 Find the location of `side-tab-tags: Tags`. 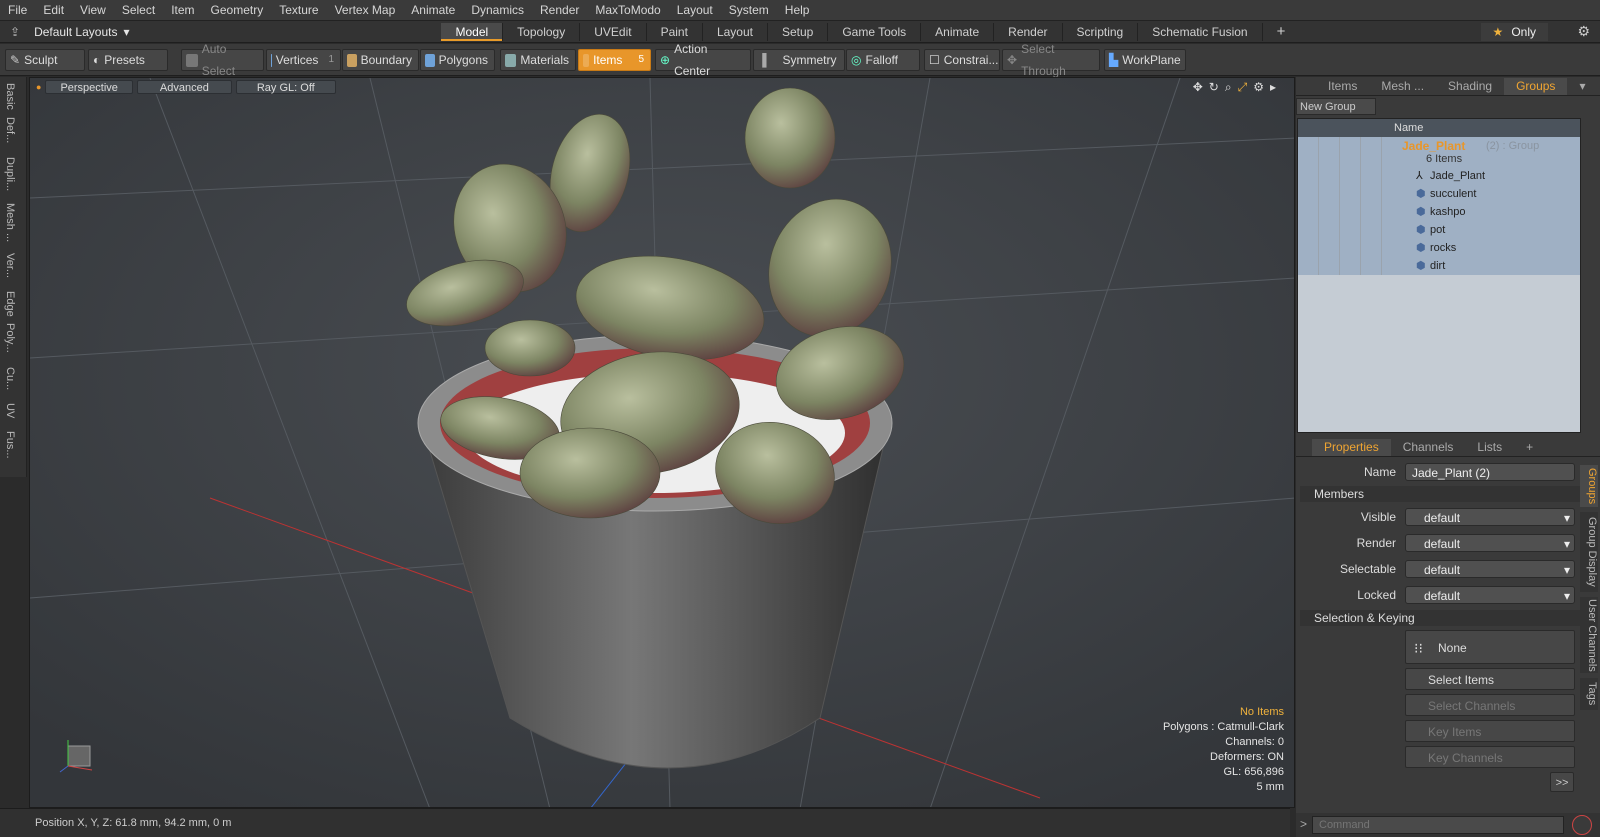

side-tab-tags: Tags is located at coordinates (1589, 694).